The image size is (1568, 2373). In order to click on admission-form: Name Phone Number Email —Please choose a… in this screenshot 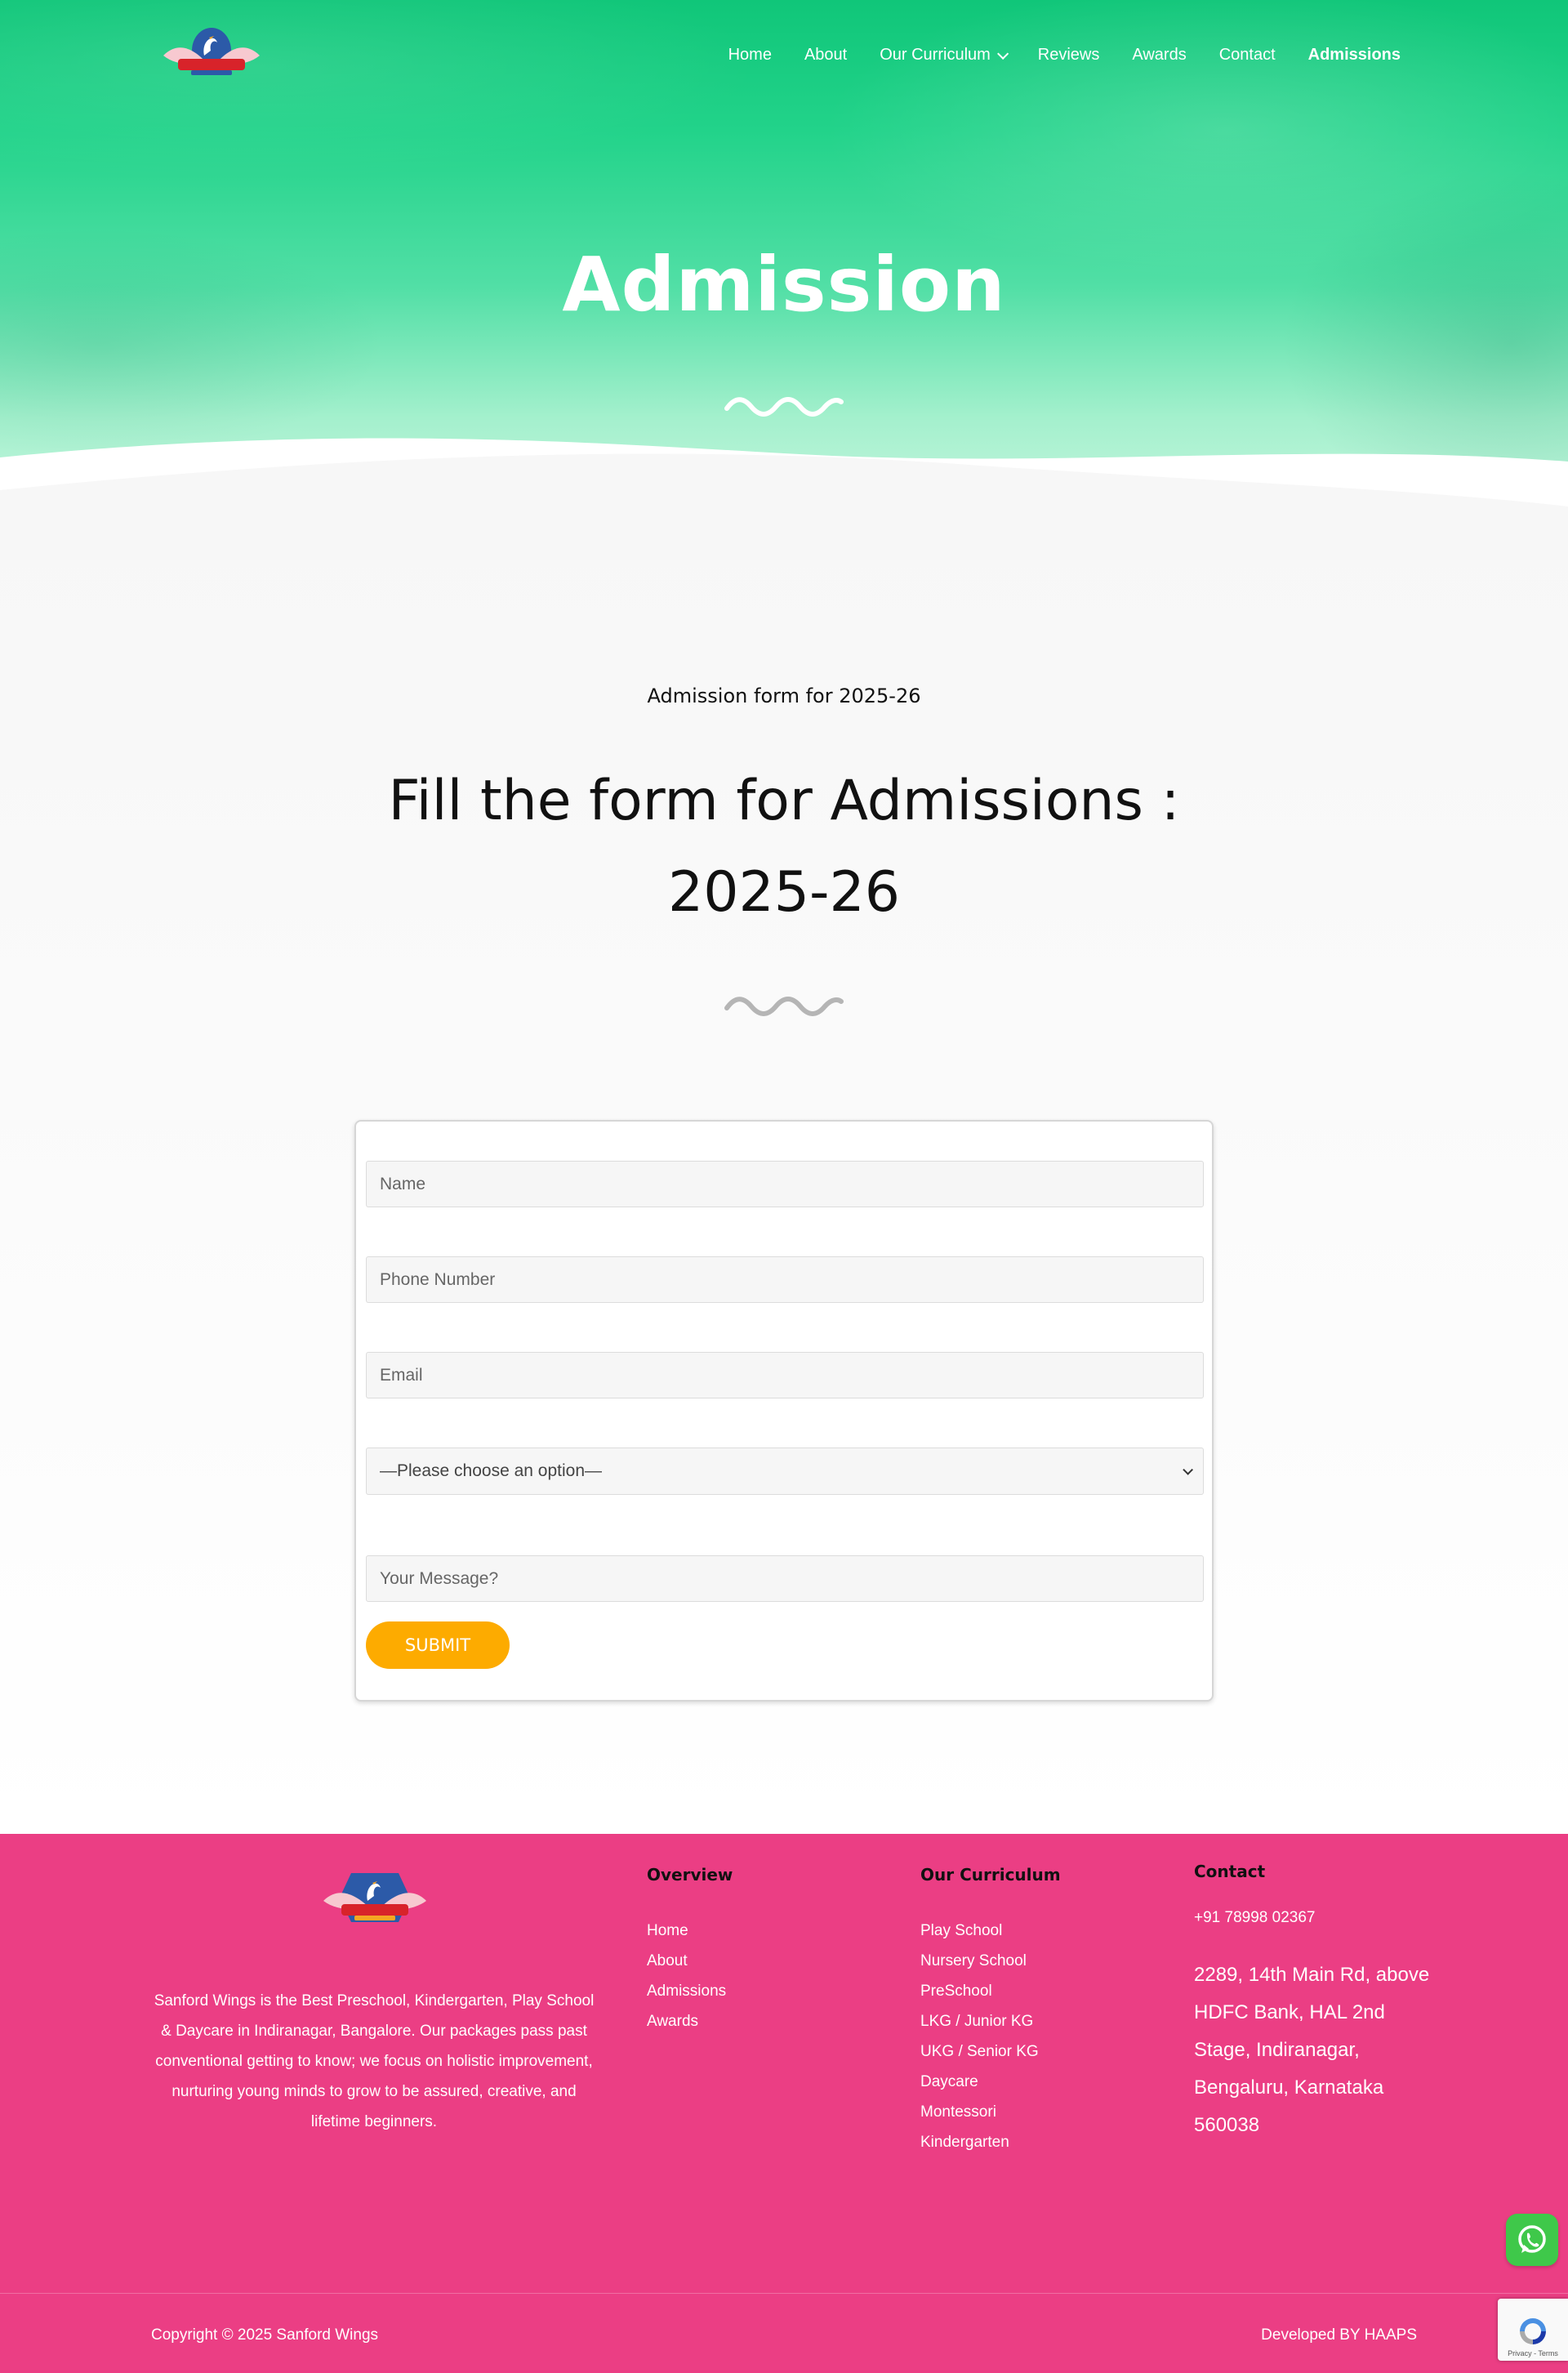, I will do `click(784, 1411)`.